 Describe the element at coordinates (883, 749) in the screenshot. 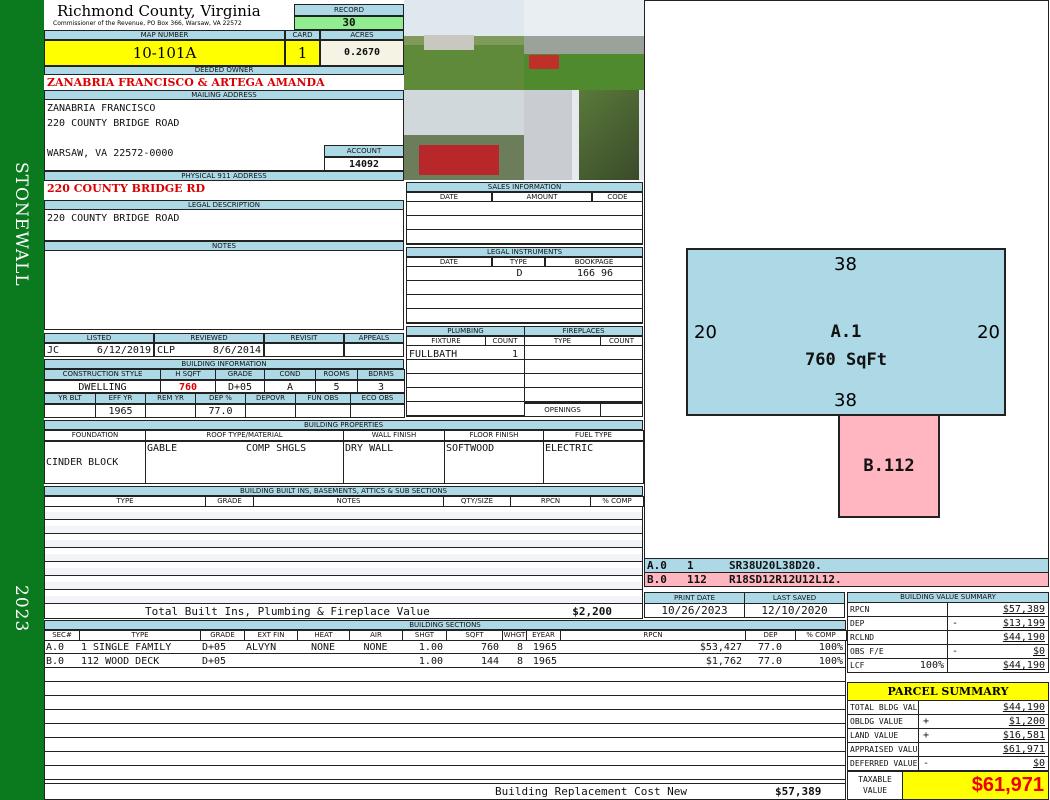

I see `parcel-label: APPRAISED VALUE` at that location.